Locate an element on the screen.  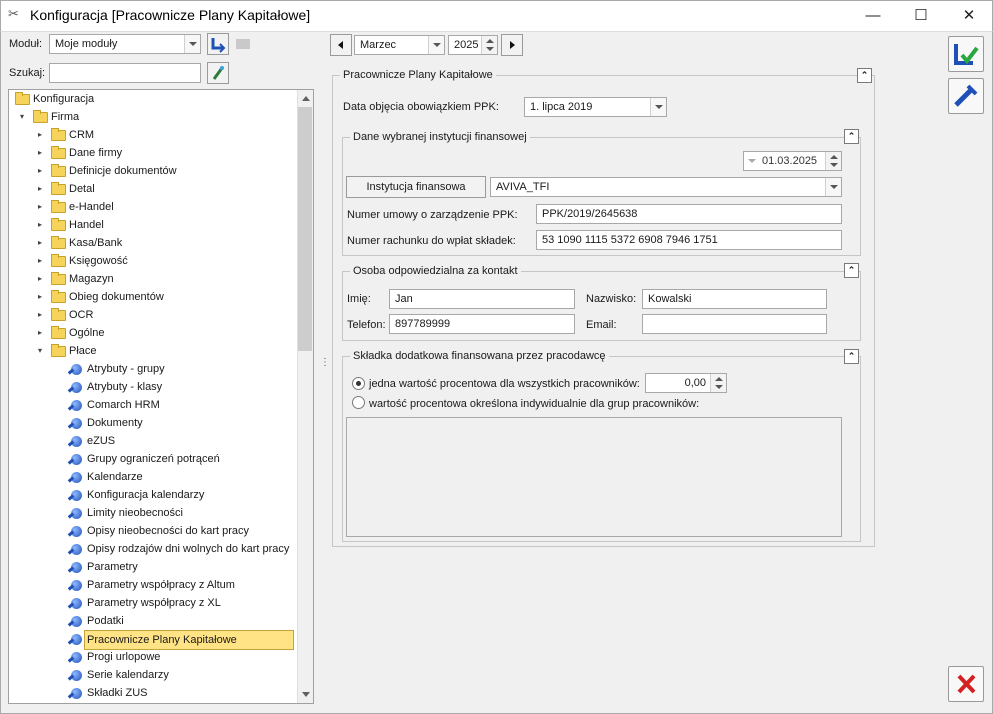
tree-item: Składki ZUS is located at coordinates (153, 693).